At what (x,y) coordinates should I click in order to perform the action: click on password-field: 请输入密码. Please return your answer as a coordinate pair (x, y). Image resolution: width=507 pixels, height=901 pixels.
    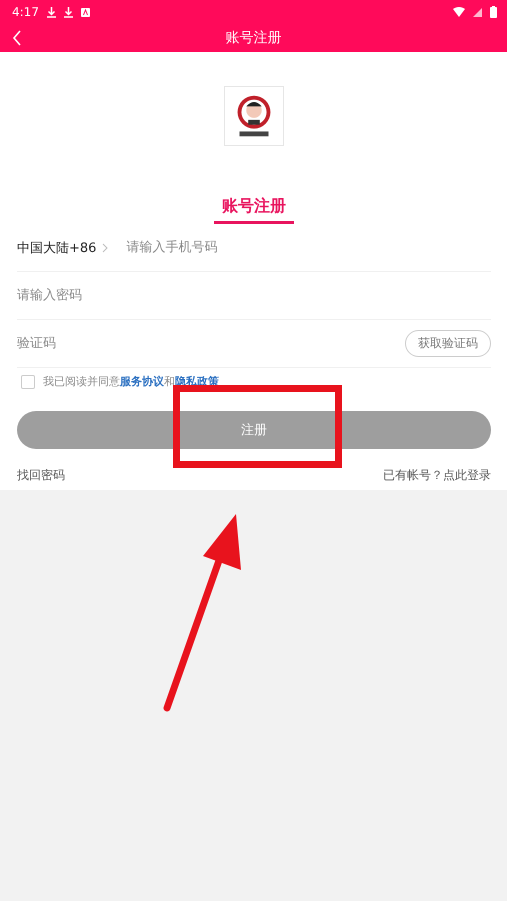
    Looking at the image, I should click on (254, 295).